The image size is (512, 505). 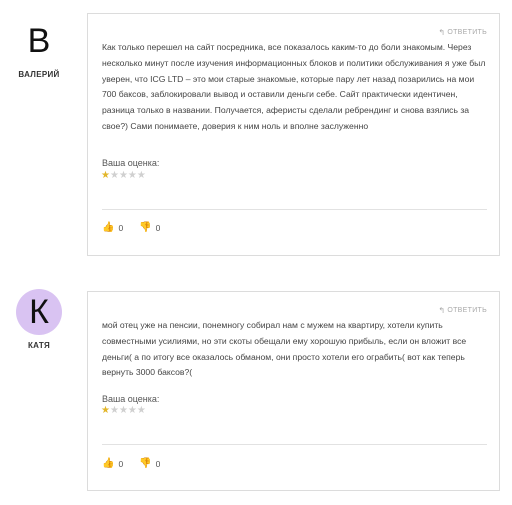 I want to click on comment-author: B ВАЛЕРИЙ, so click(x=39, y=49).